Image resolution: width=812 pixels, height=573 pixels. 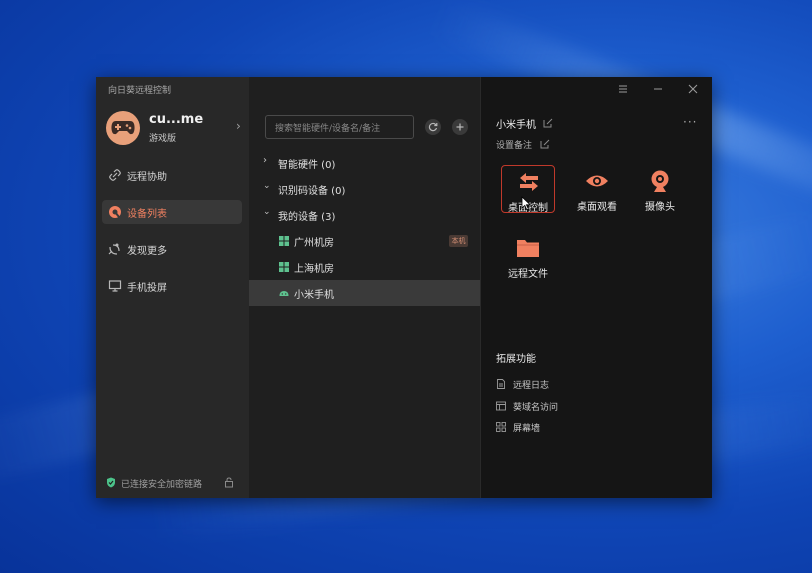 I want to click on group-label: 智能硬件 (0), so click(x=307, y=165).